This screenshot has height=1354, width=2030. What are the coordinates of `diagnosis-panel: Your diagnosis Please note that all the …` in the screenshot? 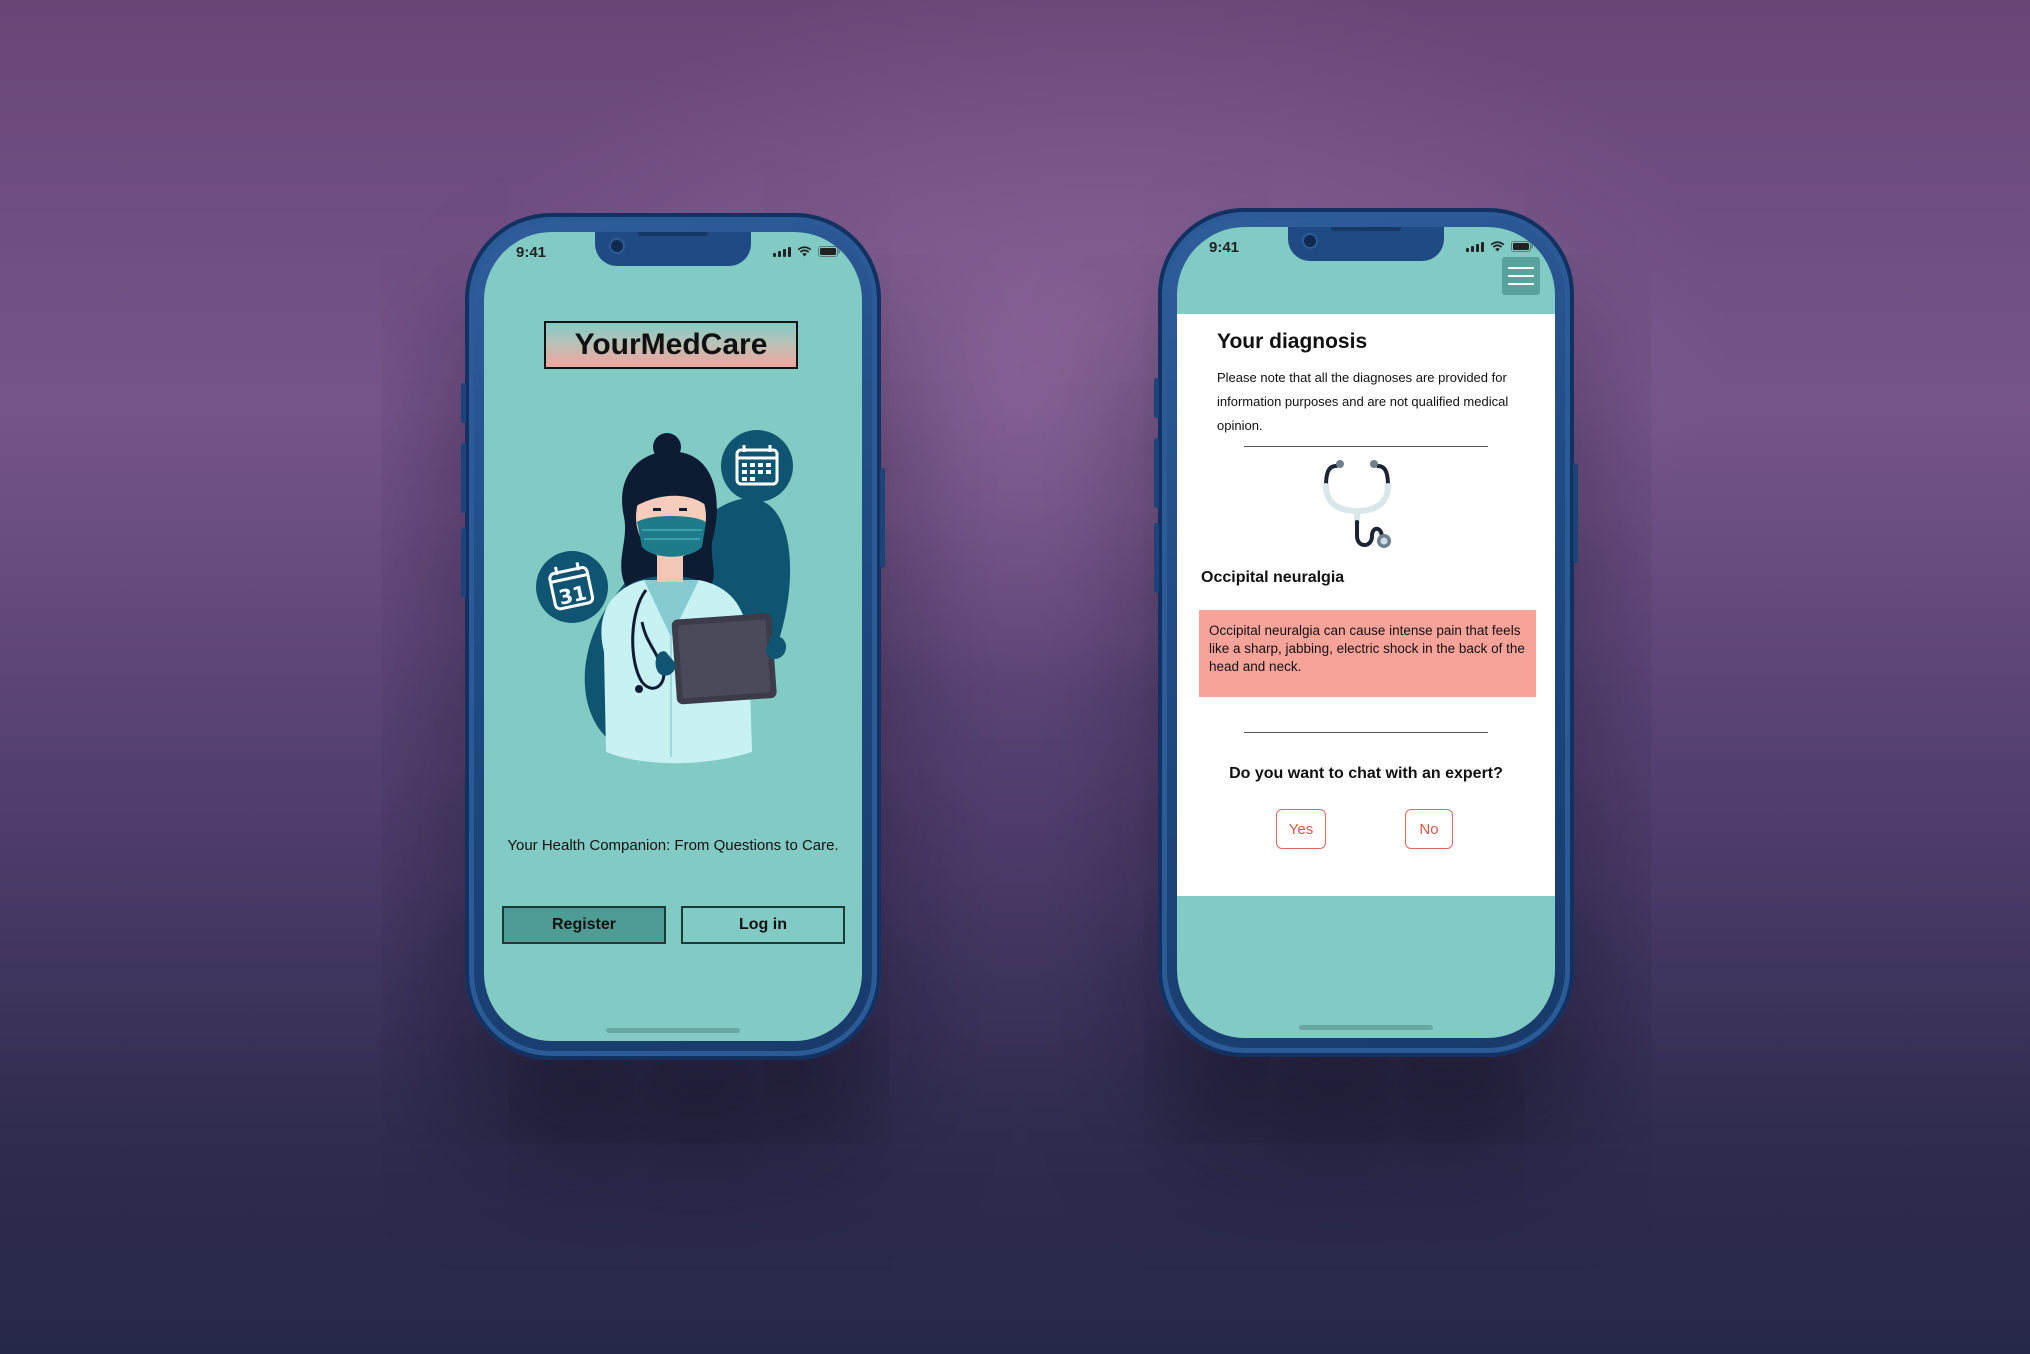 It's located at (1366, 605).